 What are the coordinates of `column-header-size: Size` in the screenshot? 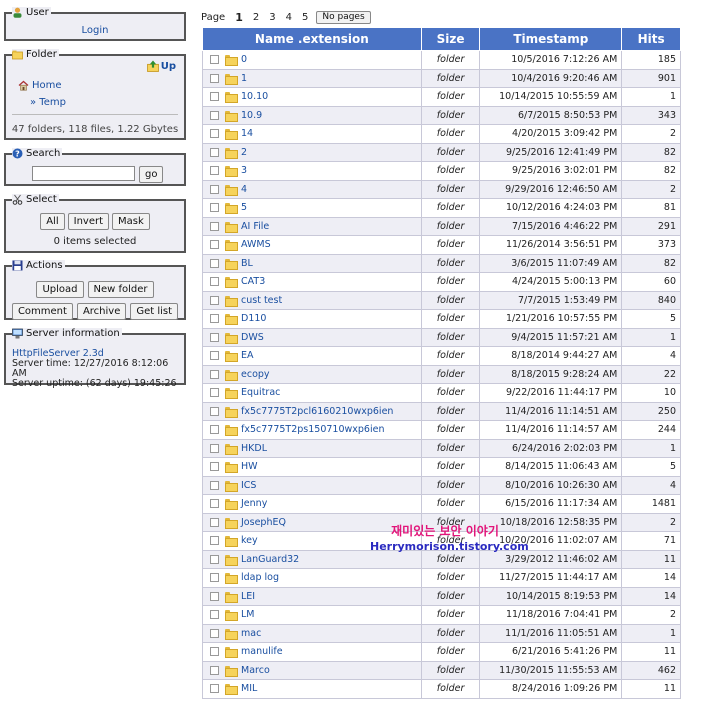 It's located at (450, 39).